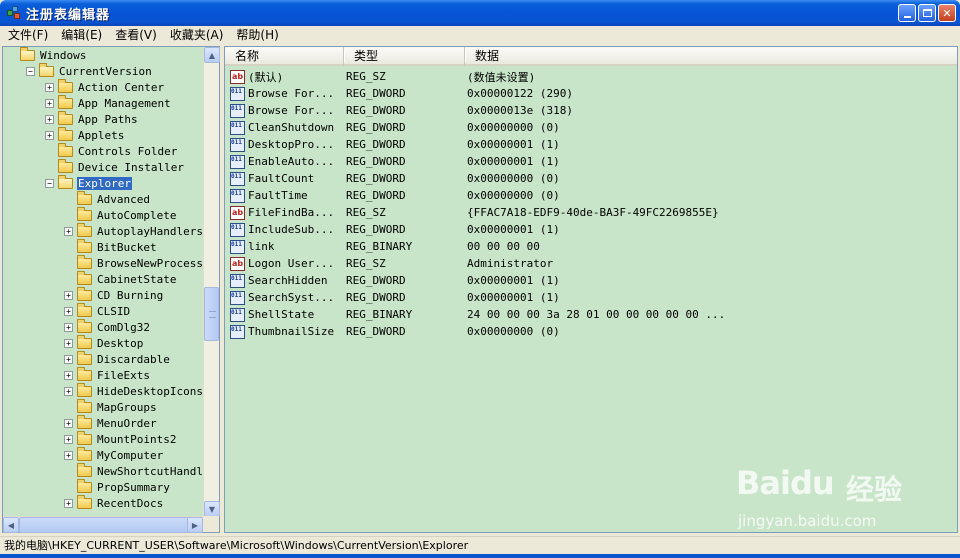 Image resolution: width=960 pixels, height=558 pixels. What do you see at coordinates (588, 246) in the screenshot?
I see `value-row: 011 110linkREG_BINARY00 00 00 00` at bounding box center [588, 246].